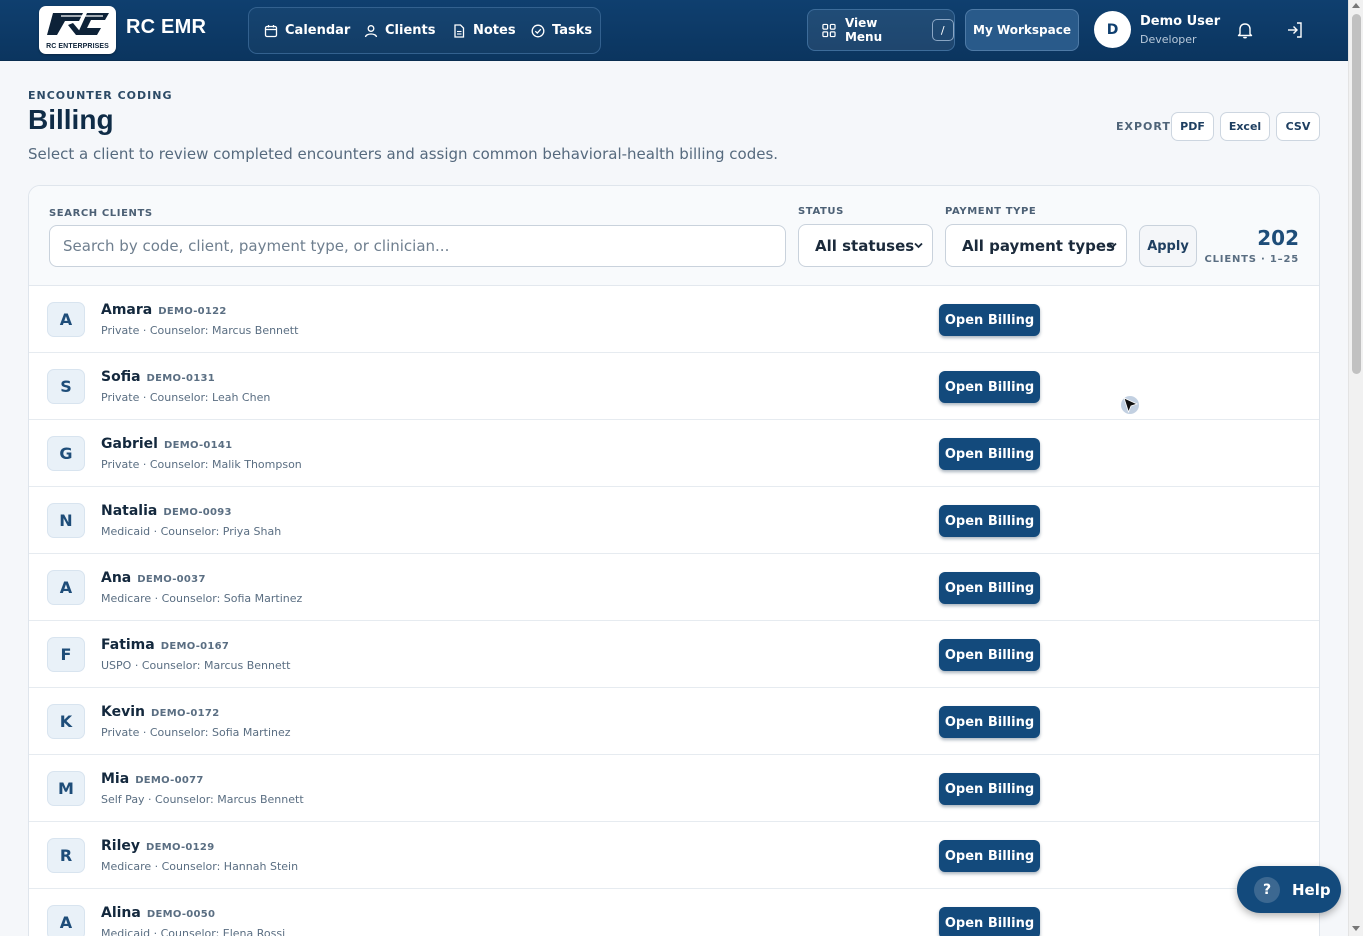 The width and height of the screenshot is (1363, 936). I want to click on client-code: DEMO-0093, so click(197, 512).